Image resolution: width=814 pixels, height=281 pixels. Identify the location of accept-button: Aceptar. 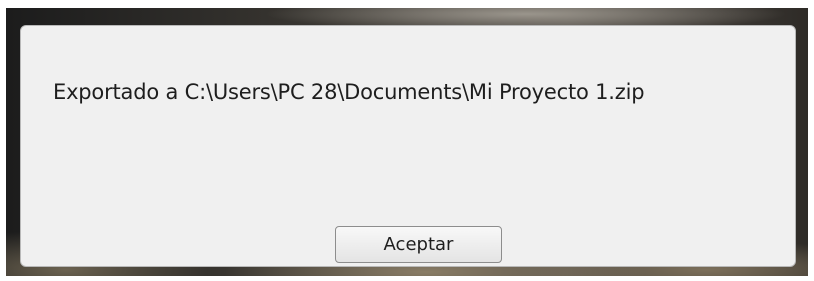
(418, 244).